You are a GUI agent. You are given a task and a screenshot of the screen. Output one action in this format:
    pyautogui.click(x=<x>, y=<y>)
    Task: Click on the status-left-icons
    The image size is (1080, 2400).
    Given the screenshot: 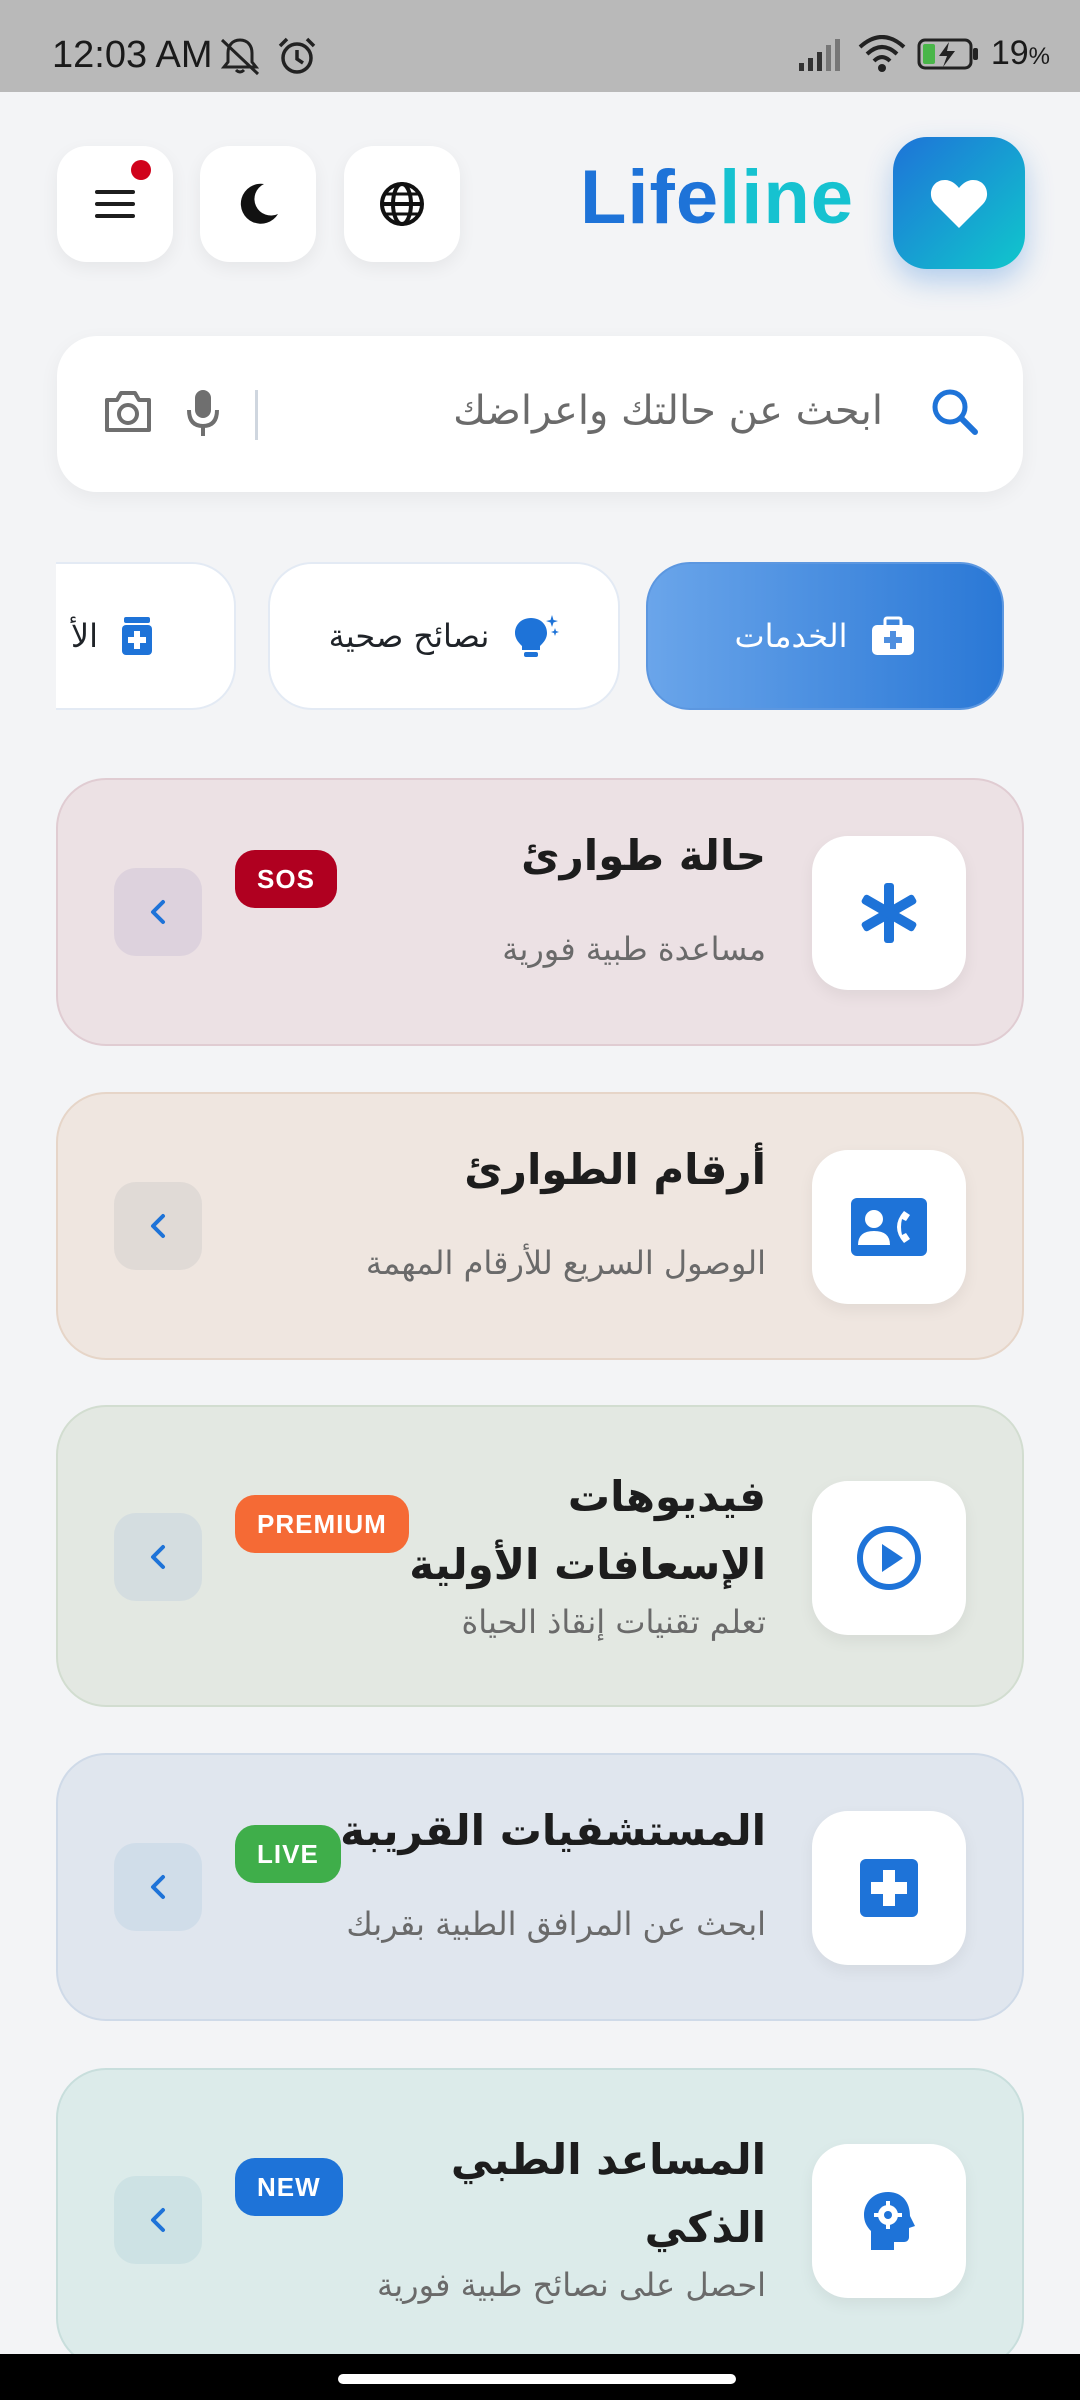 What is the action you would take?
    pyautogui.click(x=268, y=56)
    